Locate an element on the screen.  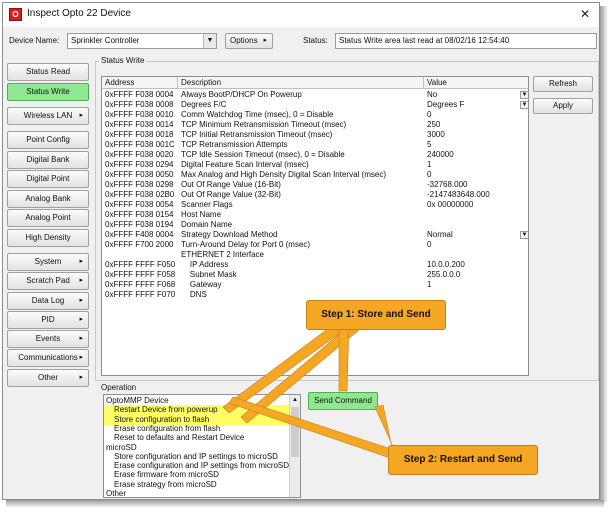
callout-step-2: Step 2: Restart and Send is located at coordinates (463, 460).